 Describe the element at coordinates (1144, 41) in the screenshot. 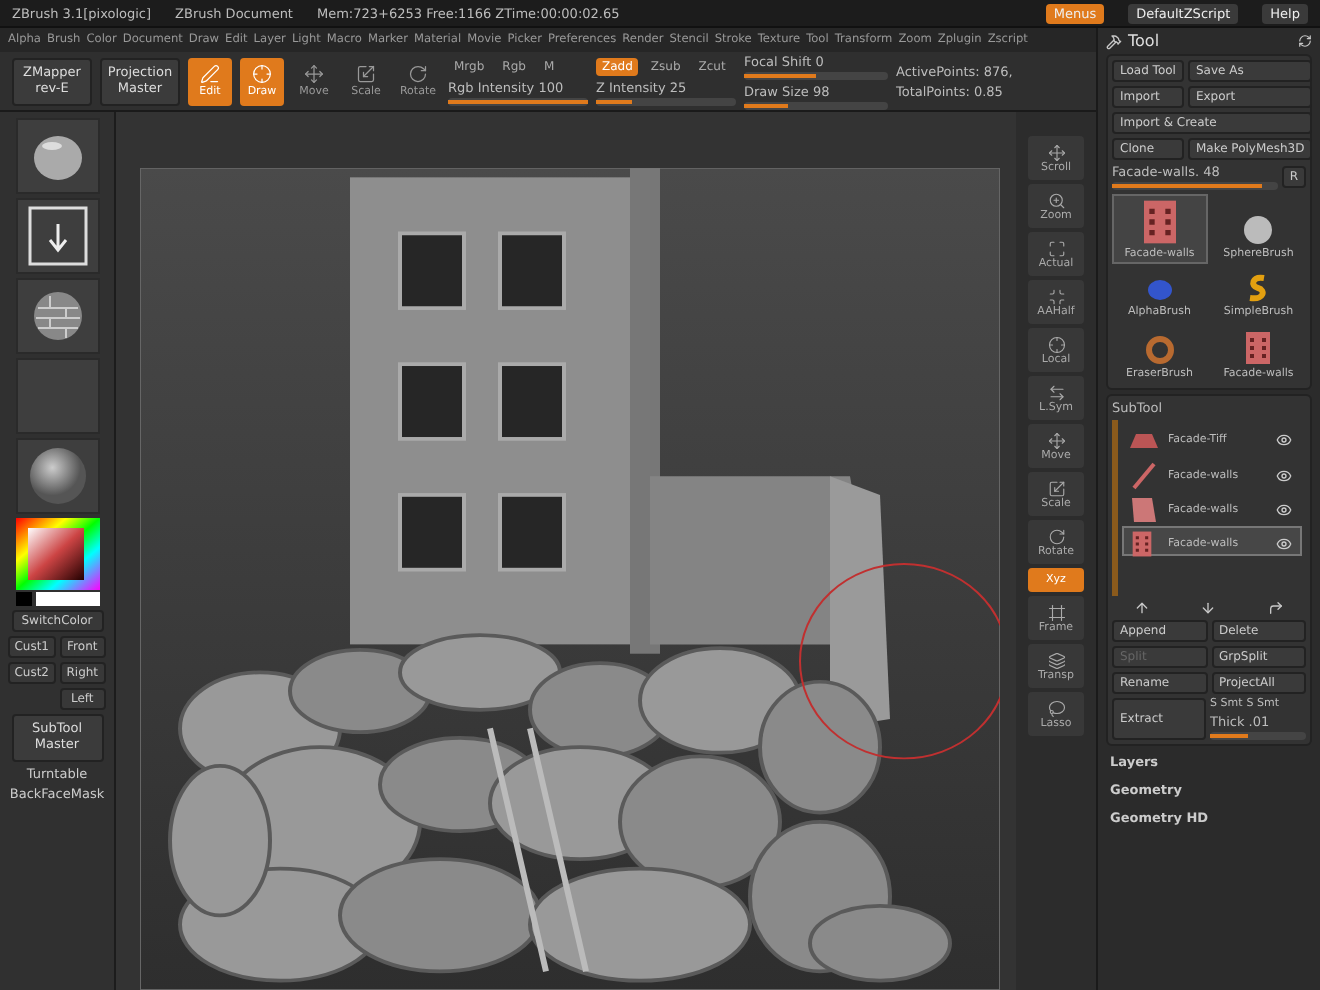

I see `panel-title: Tool` at that location.